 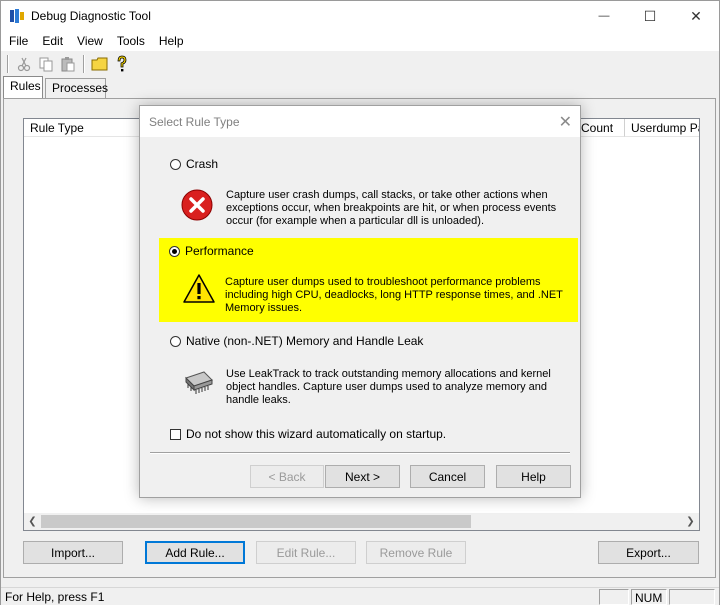 I want to click on paste-button, so click(x=68, y=64).